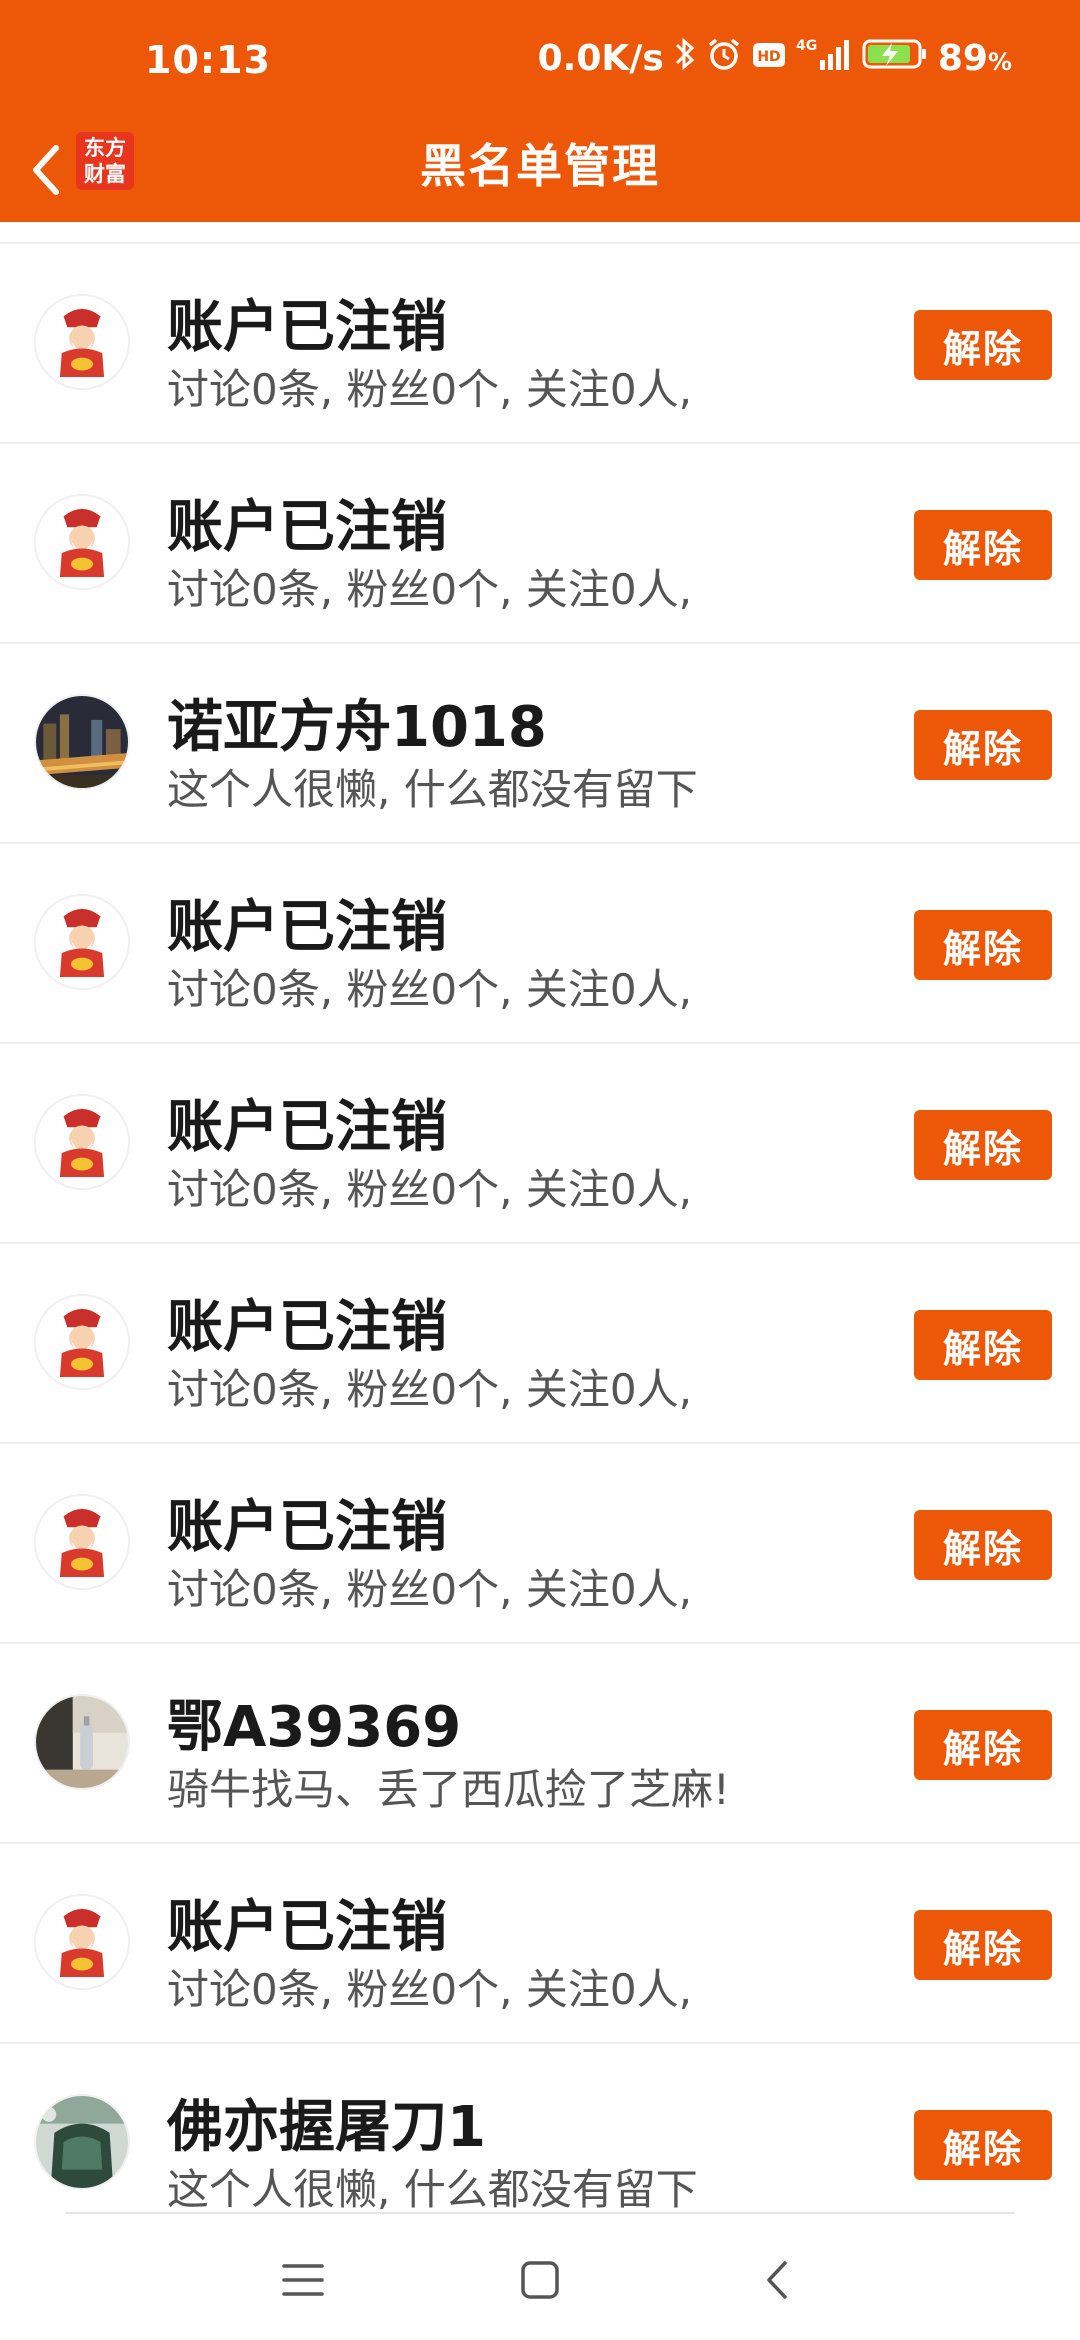 This screenshot has height=2340, width=1080. I want to click on back-button, so click(46, 170).